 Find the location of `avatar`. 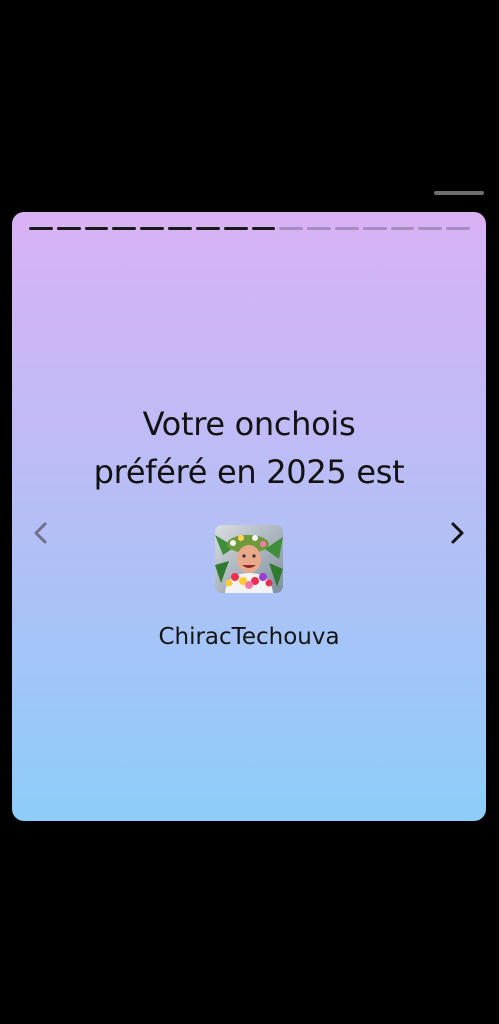

avatar is located at coordinates (249, 559).